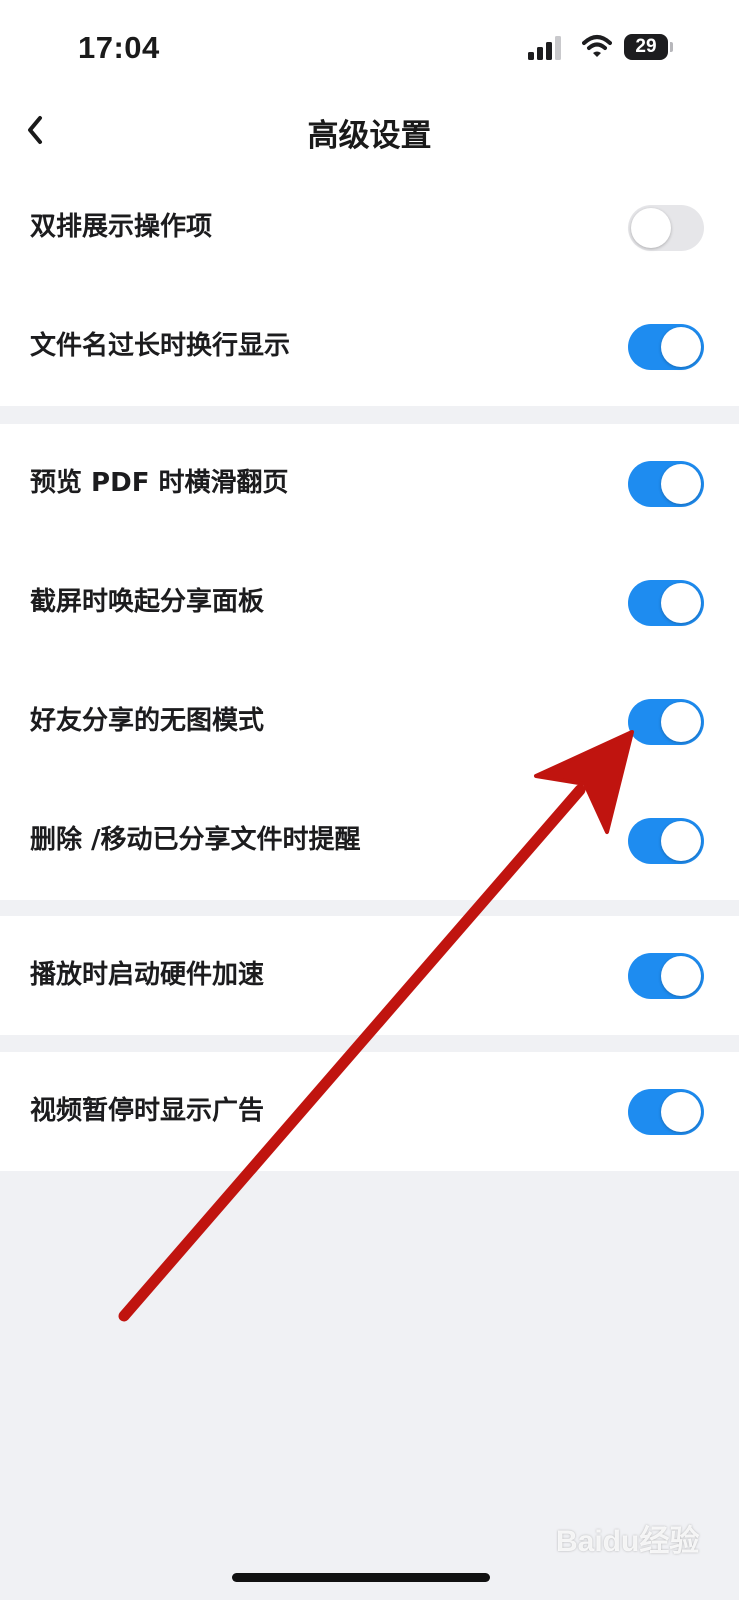 This screenshot has width=739, height=1600. What do you see at coordinates (121, 227) in the screenshot?
I see `setting-label: 双排展示操作项` at bounding box center [121, 227].